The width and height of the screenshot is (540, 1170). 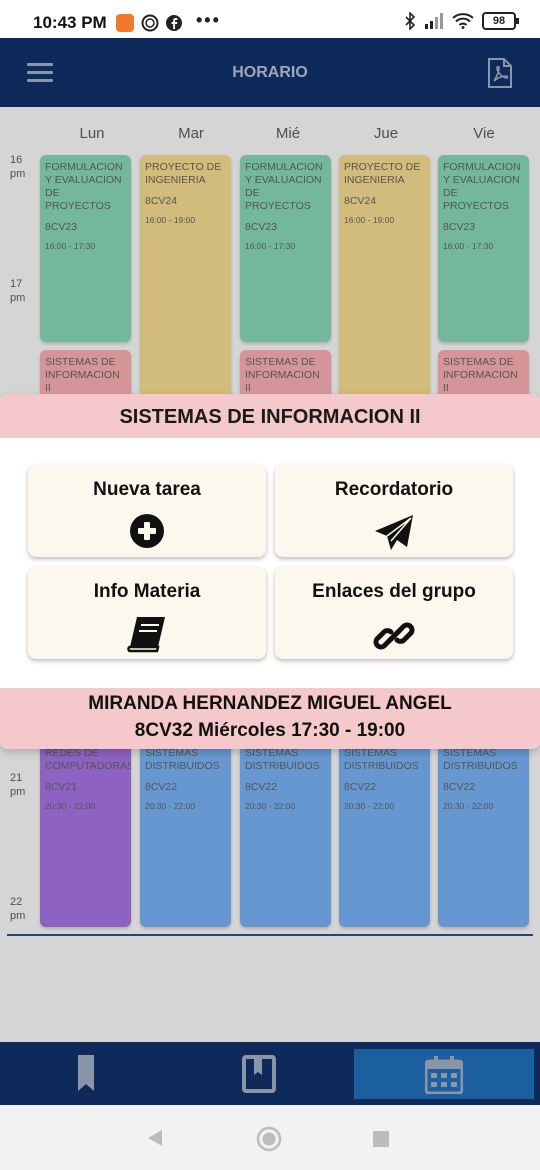 What do you see at coordinates (394, 511) in the screenshot?
I see `reminder-button: Recordatorio` at bounding box center [394, 511].